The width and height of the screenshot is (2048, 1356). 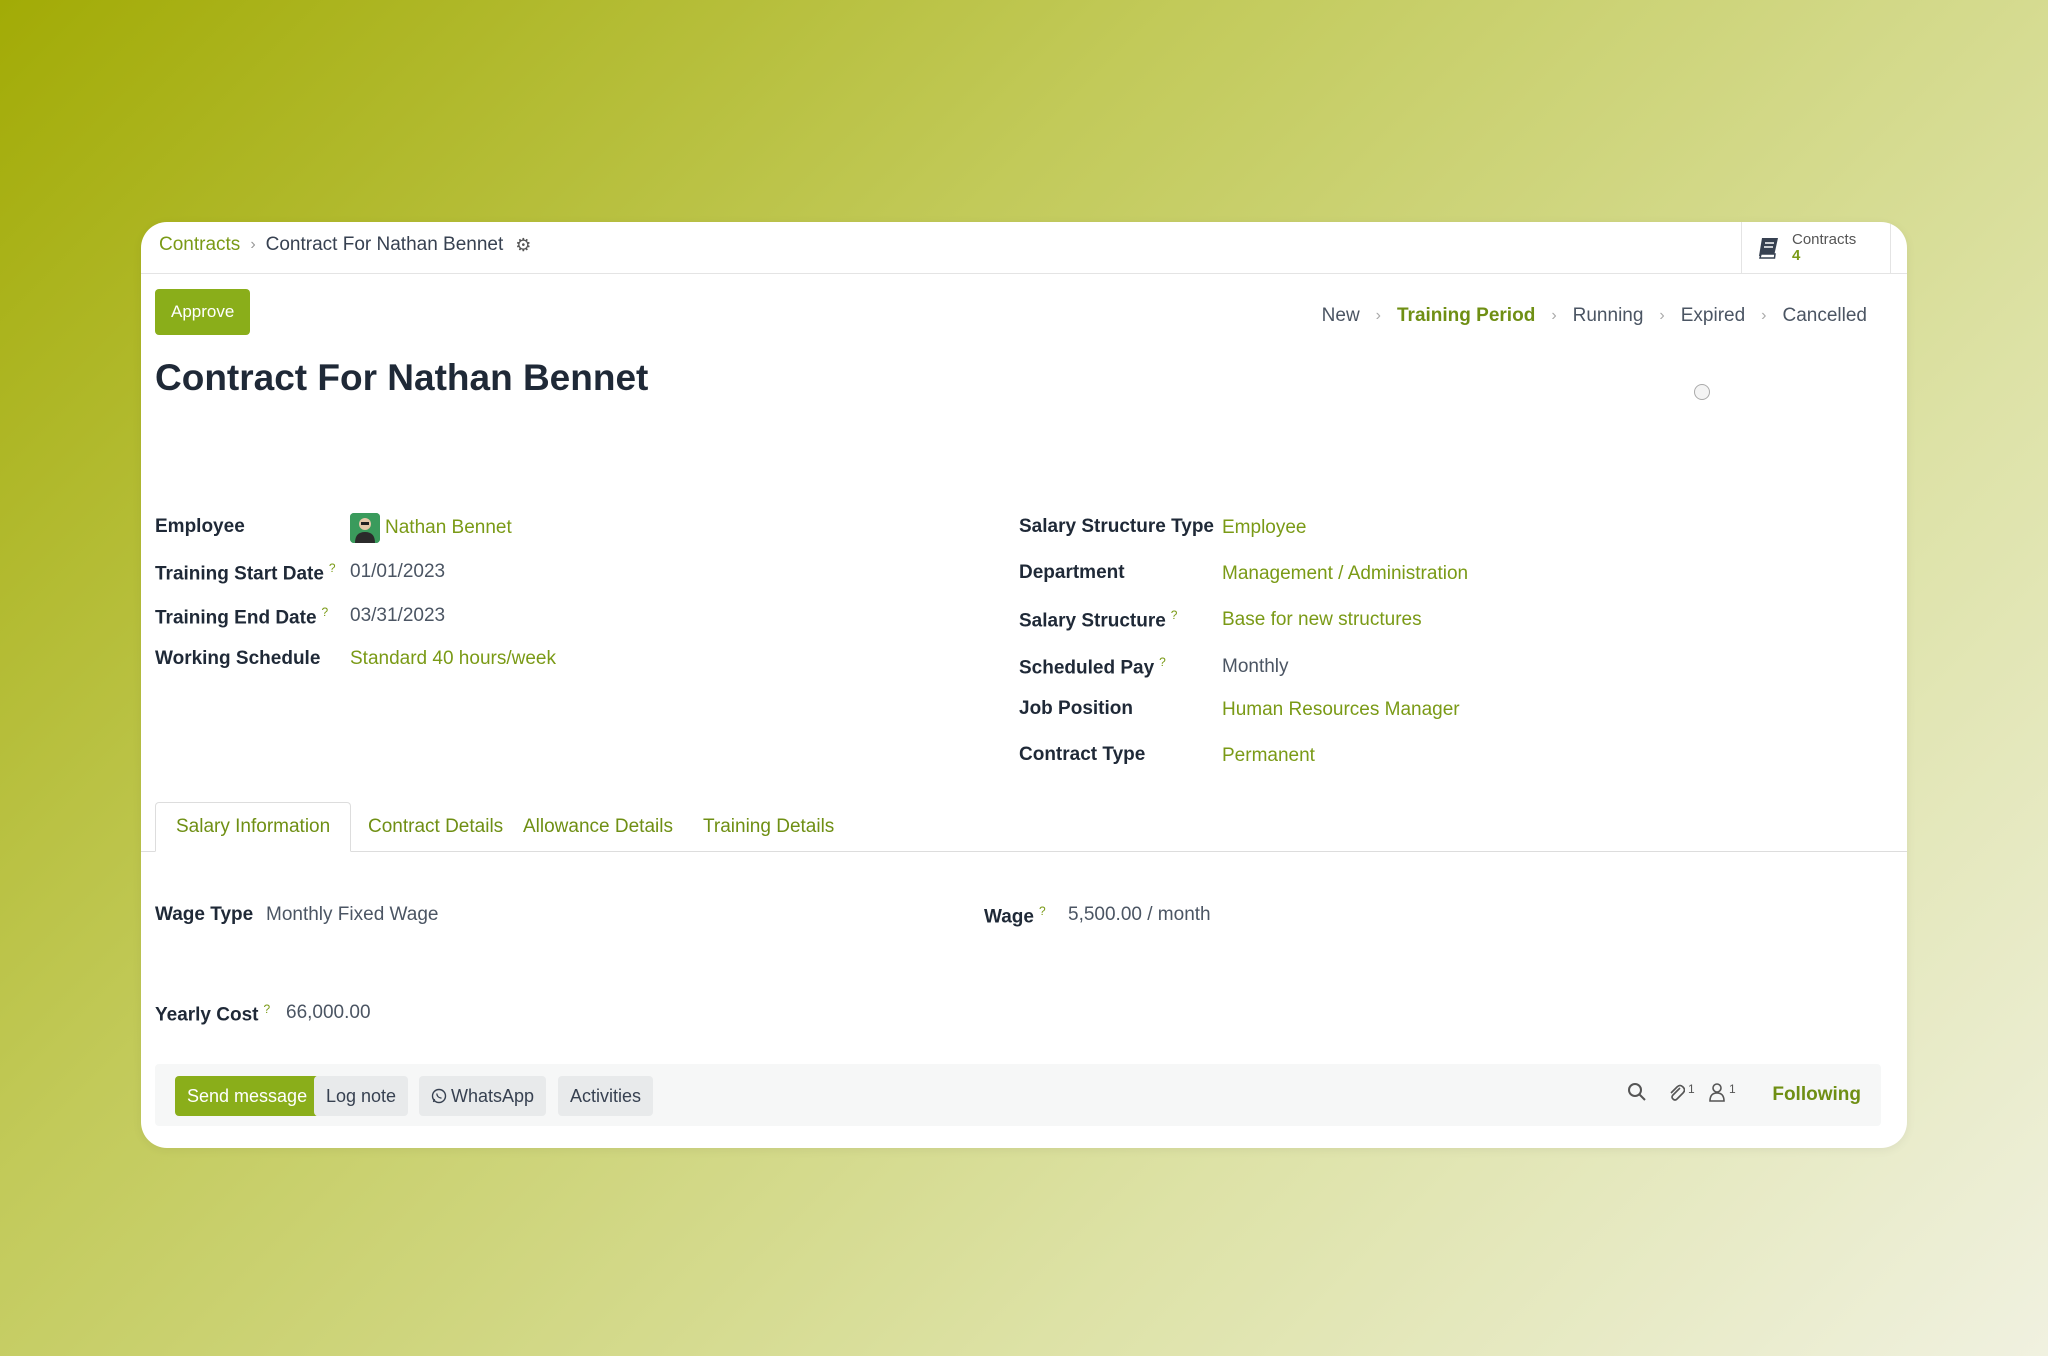 I want to click on breadcrumb-current: Contract For Nathan Bennet, so click(x=384, y=244).